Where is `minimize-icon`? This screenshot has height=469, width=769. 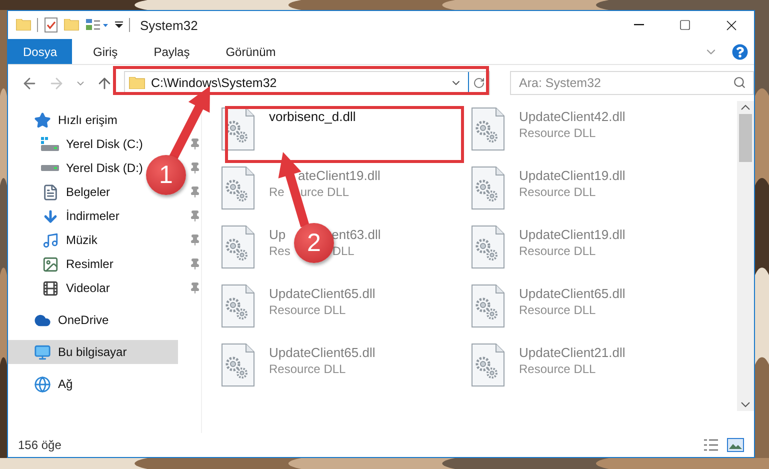
minimize-icon is located at coordinates (639, 25).